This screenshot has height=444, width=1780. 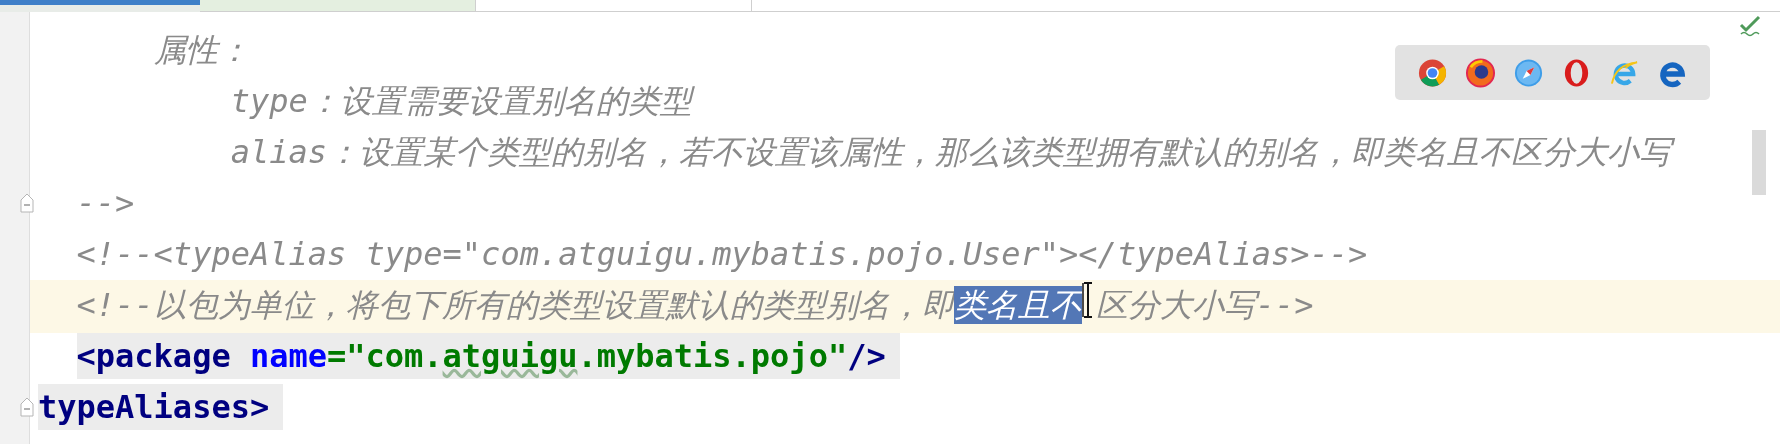 What do you see at coordinates (201, 50) in the screenshot?
I see `code-comment: 属性：` at bounding box center [201, 50].